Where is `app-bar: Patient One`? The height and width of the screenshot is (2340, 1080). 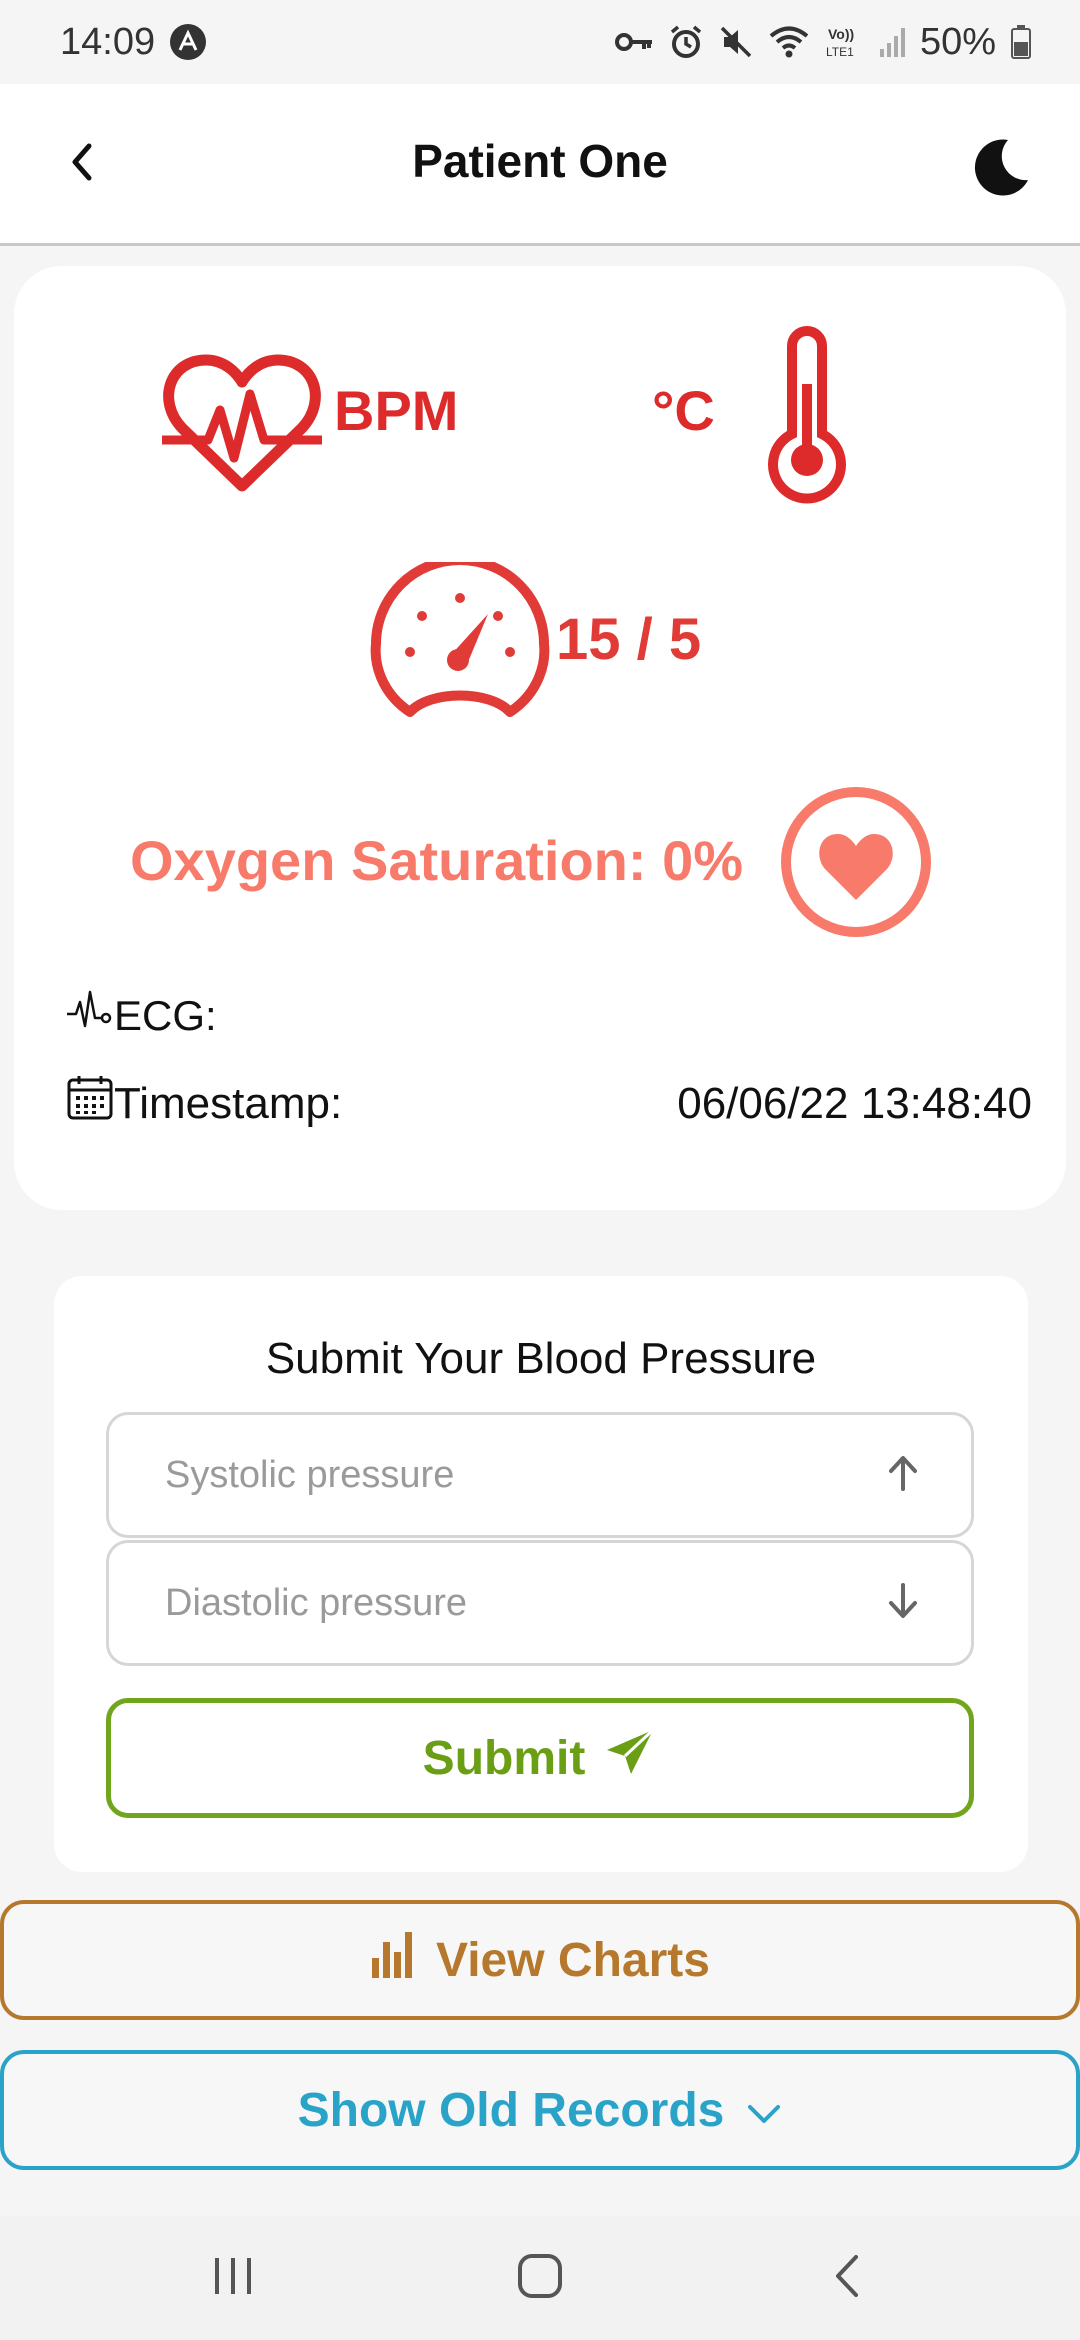
app-bar: Patient One is located at coordinates (540, 165).